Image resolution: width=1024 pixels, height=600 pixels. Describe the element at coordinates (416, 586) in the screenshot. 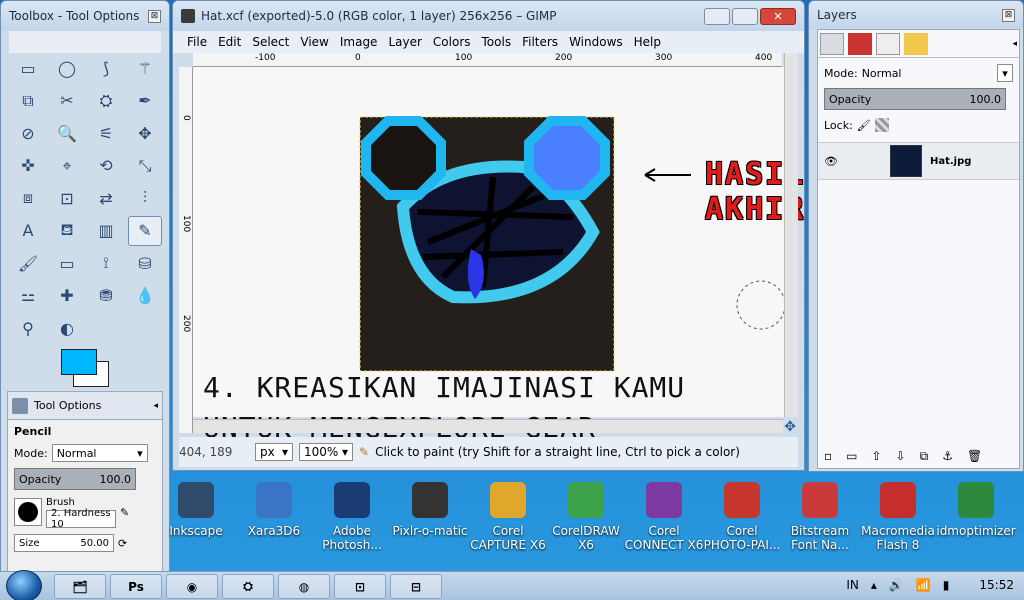

I see `taskbar-app-button: ⊟` at that location.